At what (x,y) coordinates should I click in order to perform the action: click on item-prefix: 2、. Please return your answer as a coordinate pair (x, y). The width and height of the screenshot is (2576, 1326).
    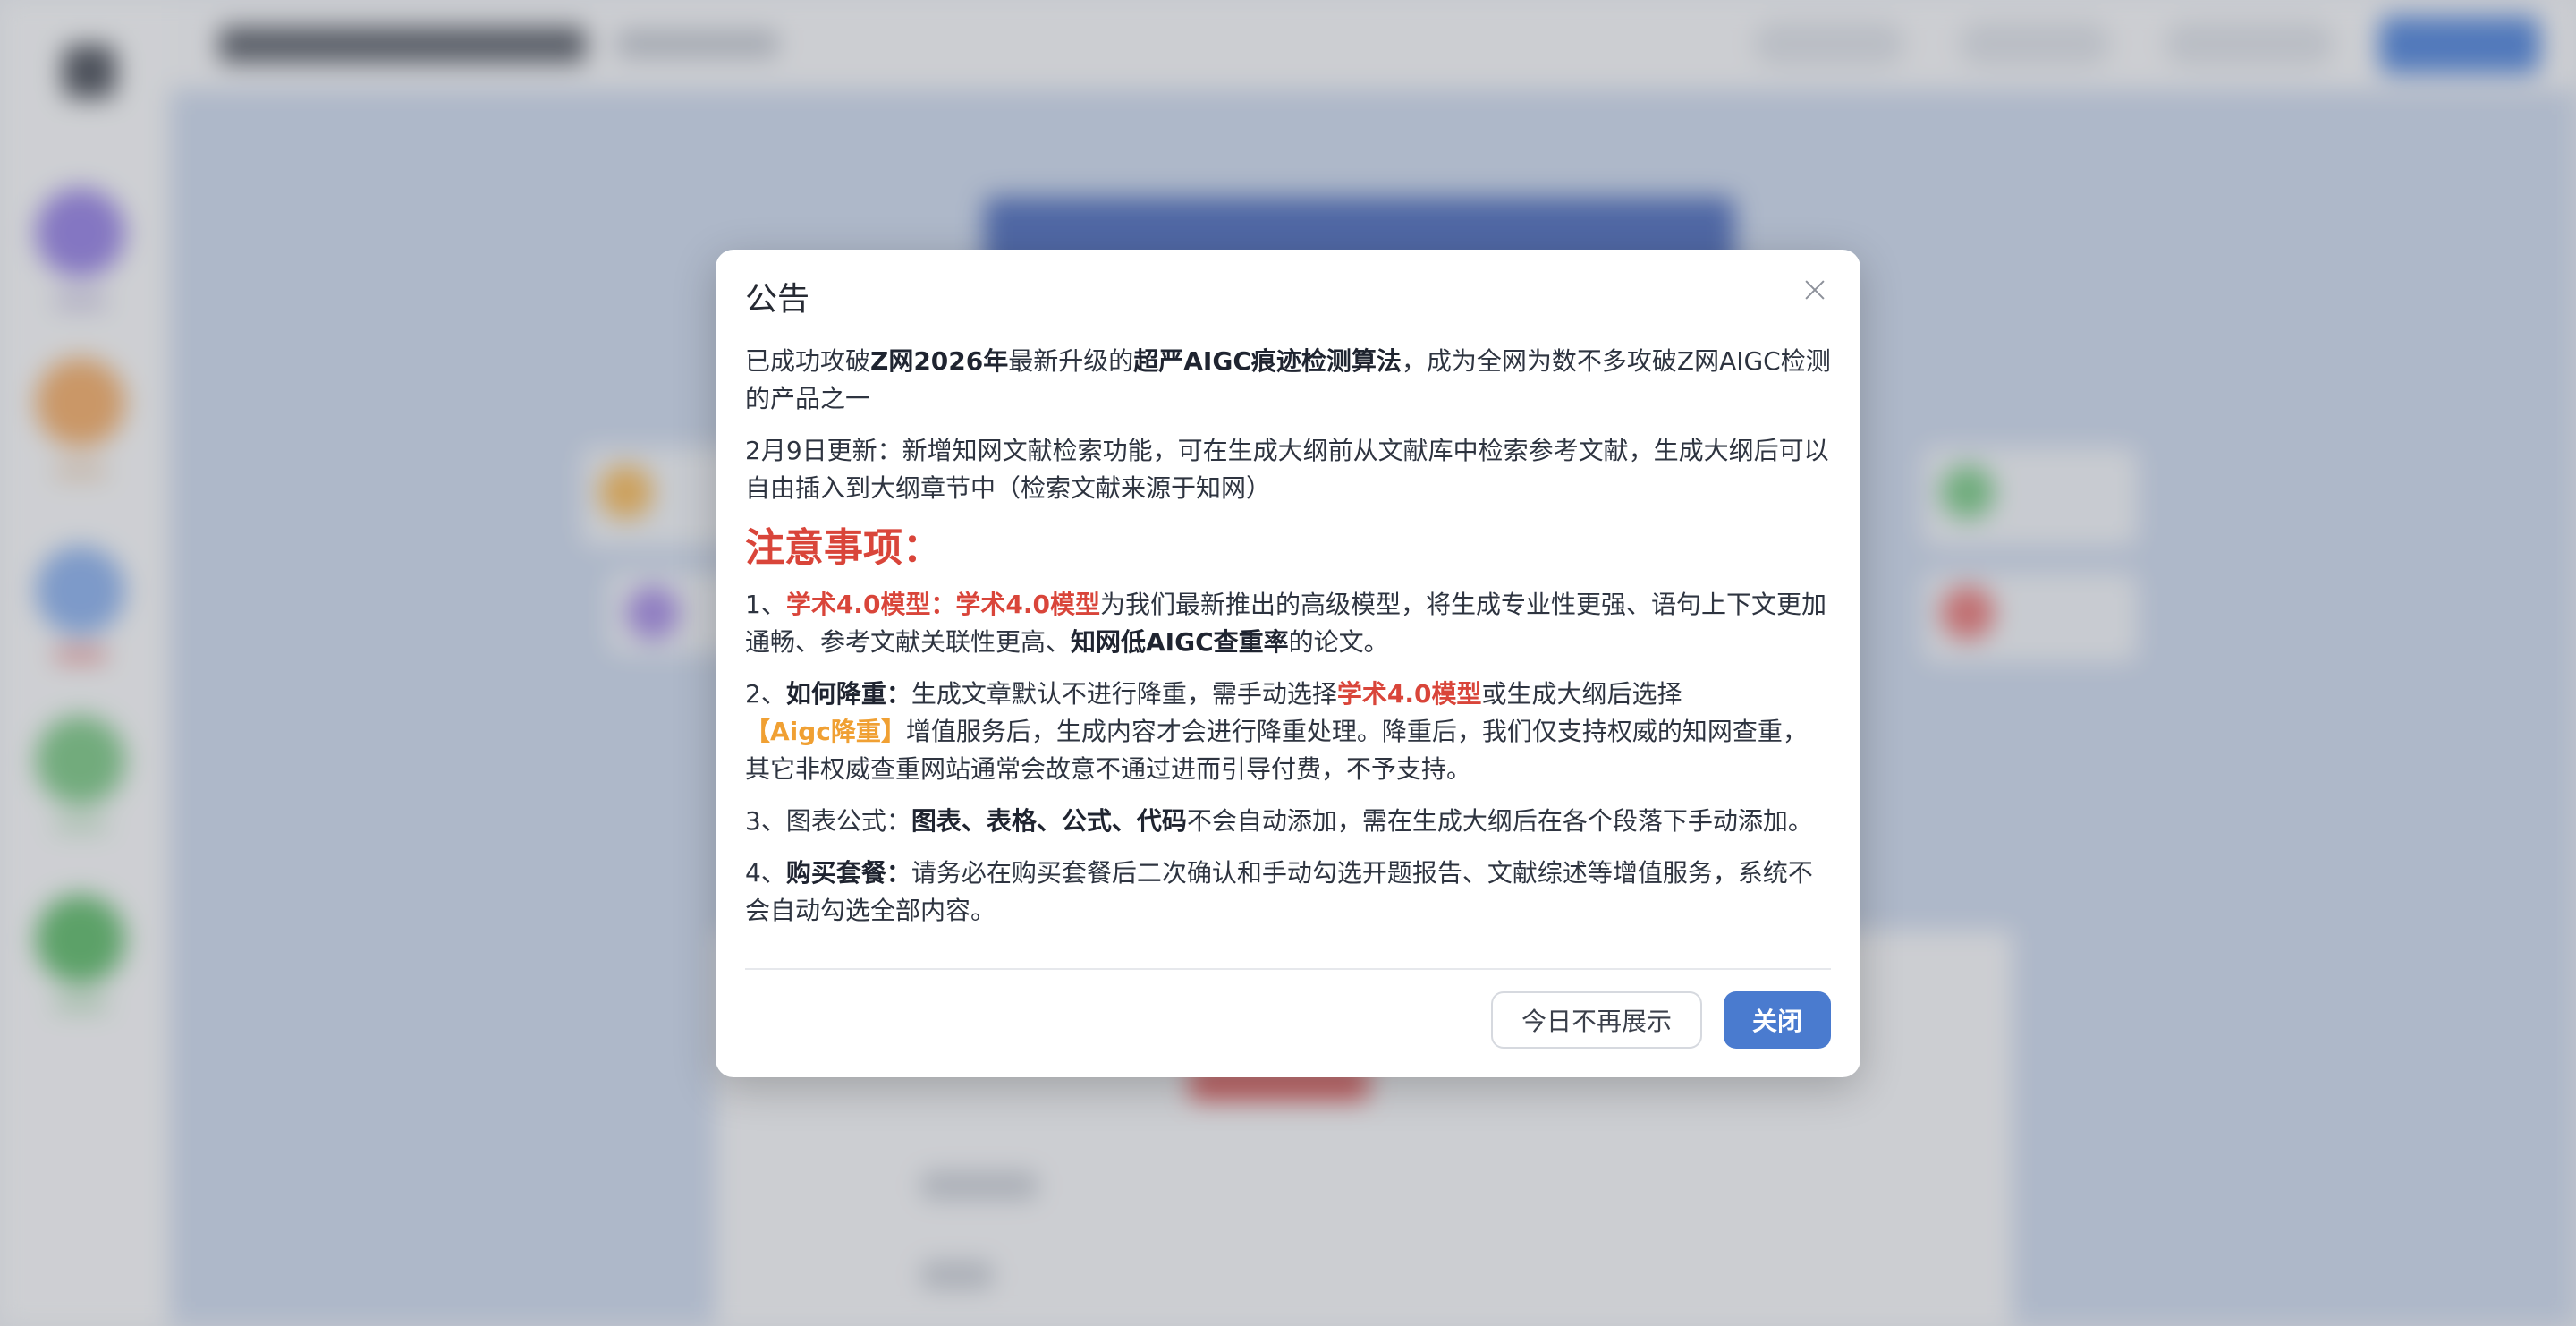
    Looking at the image, I should click on (765, 694).